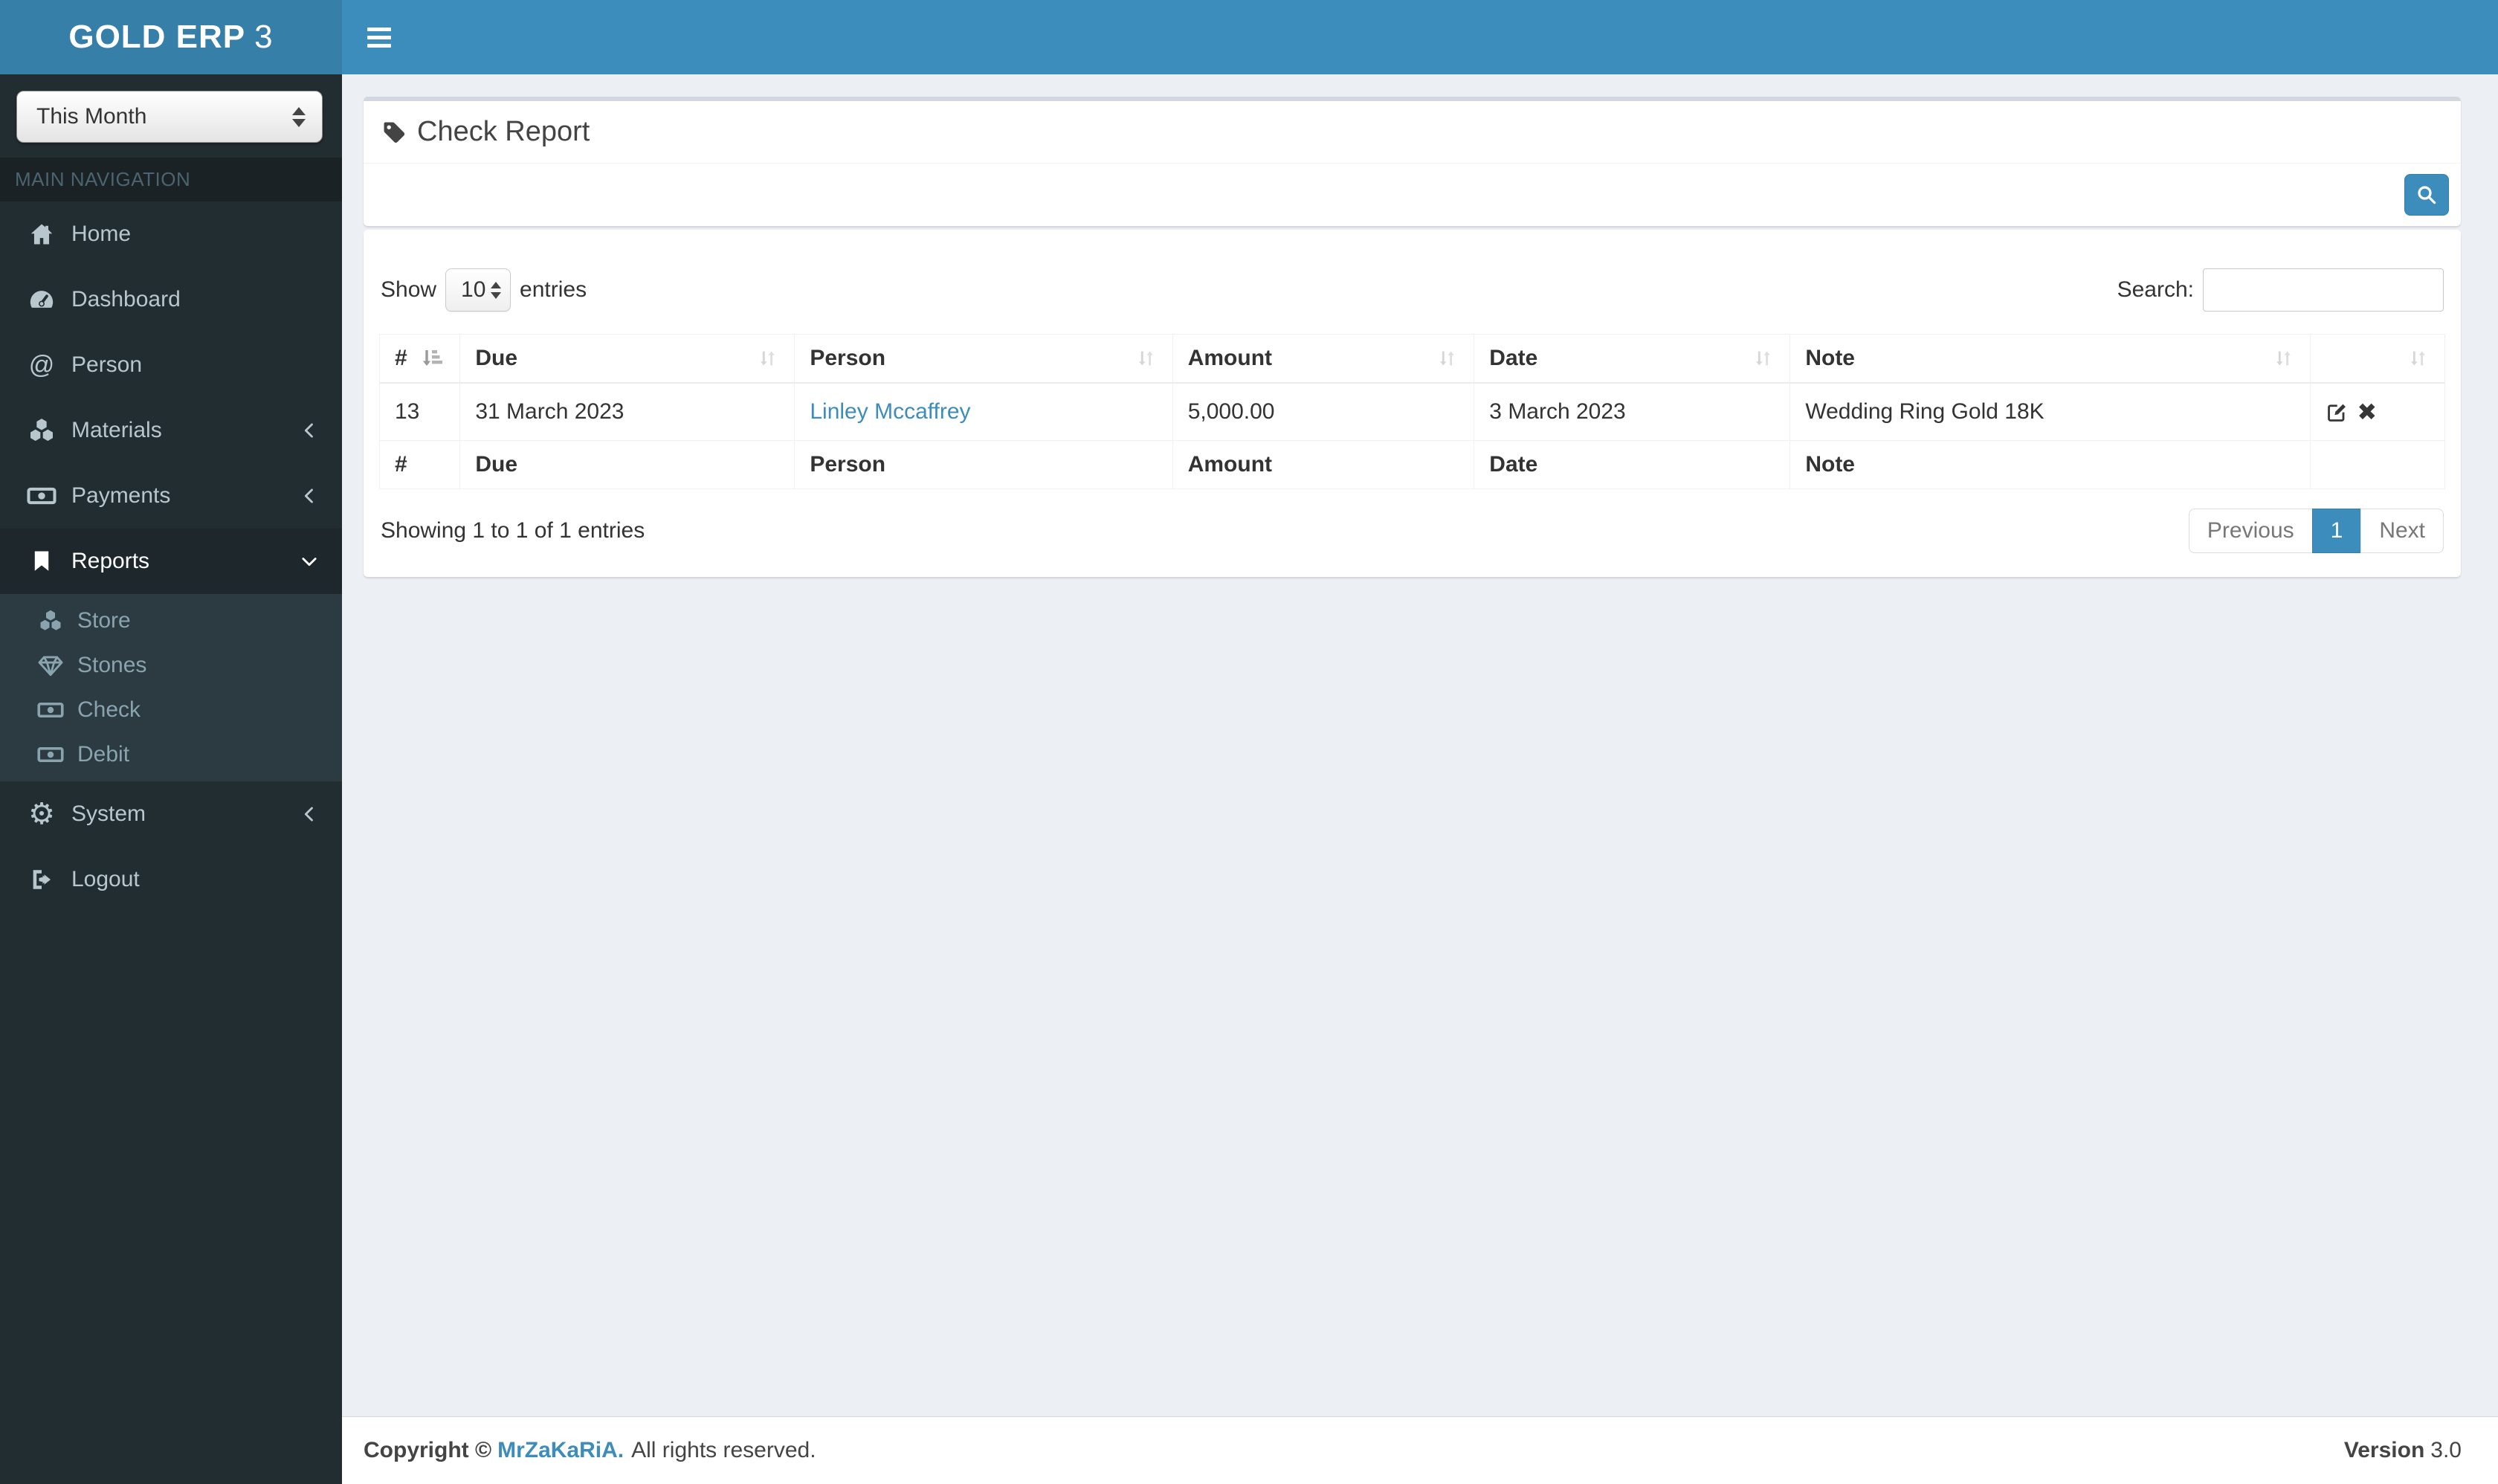 This screenshot has height=1484, width=2498. Describe the element at coordinates (2050, 359) in the screenshot. I see `column-header-note: Note` at that location.